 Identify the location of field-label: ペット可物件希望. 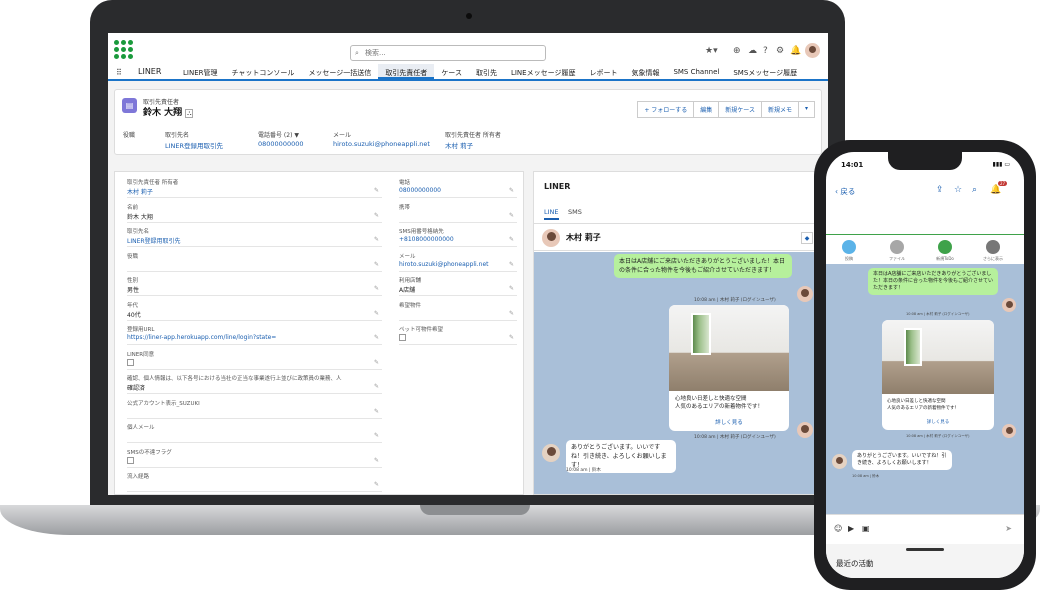
(421, 330).